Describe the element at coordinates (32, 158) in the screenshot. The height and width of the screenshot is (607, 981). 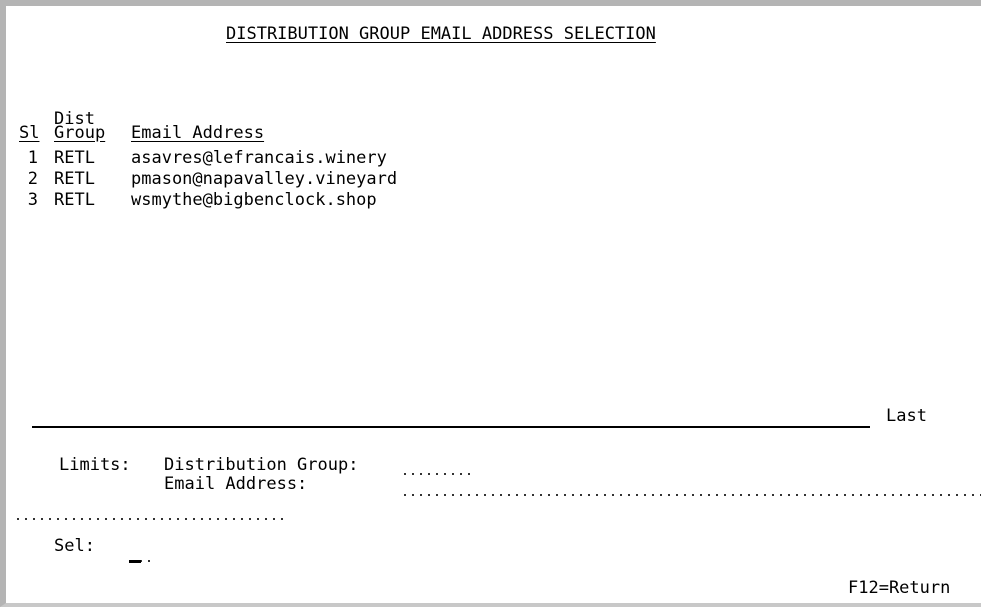
I see `row-number: 1` at that location.